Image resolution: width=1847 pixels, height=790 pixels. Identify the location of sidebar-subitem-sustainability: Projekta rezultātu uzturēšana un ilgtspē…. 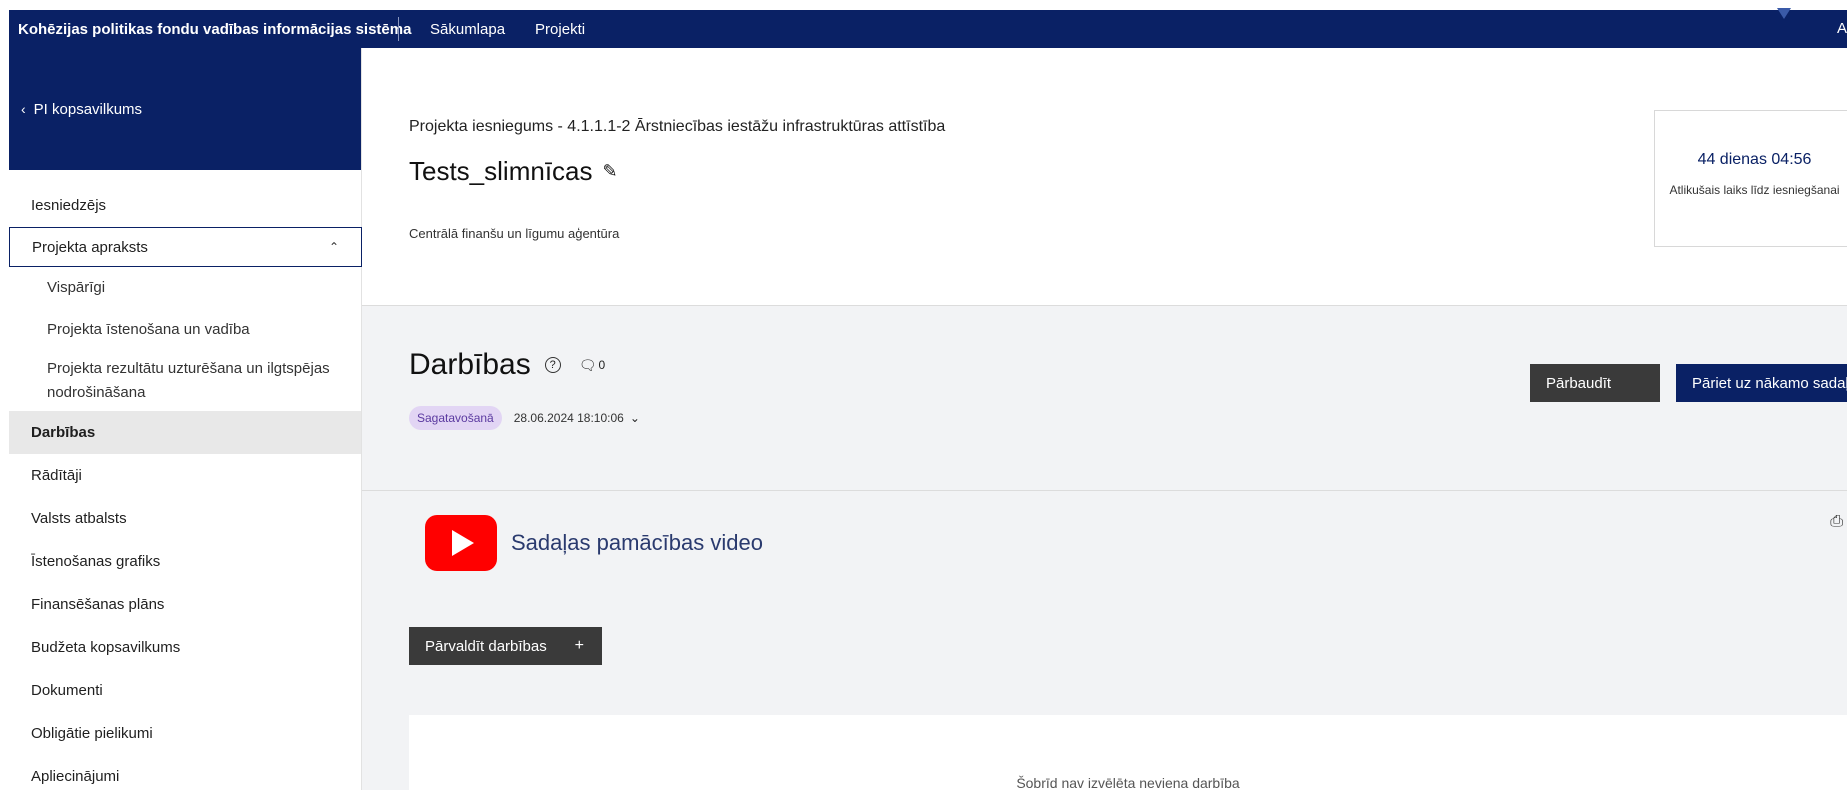
(185, 381).